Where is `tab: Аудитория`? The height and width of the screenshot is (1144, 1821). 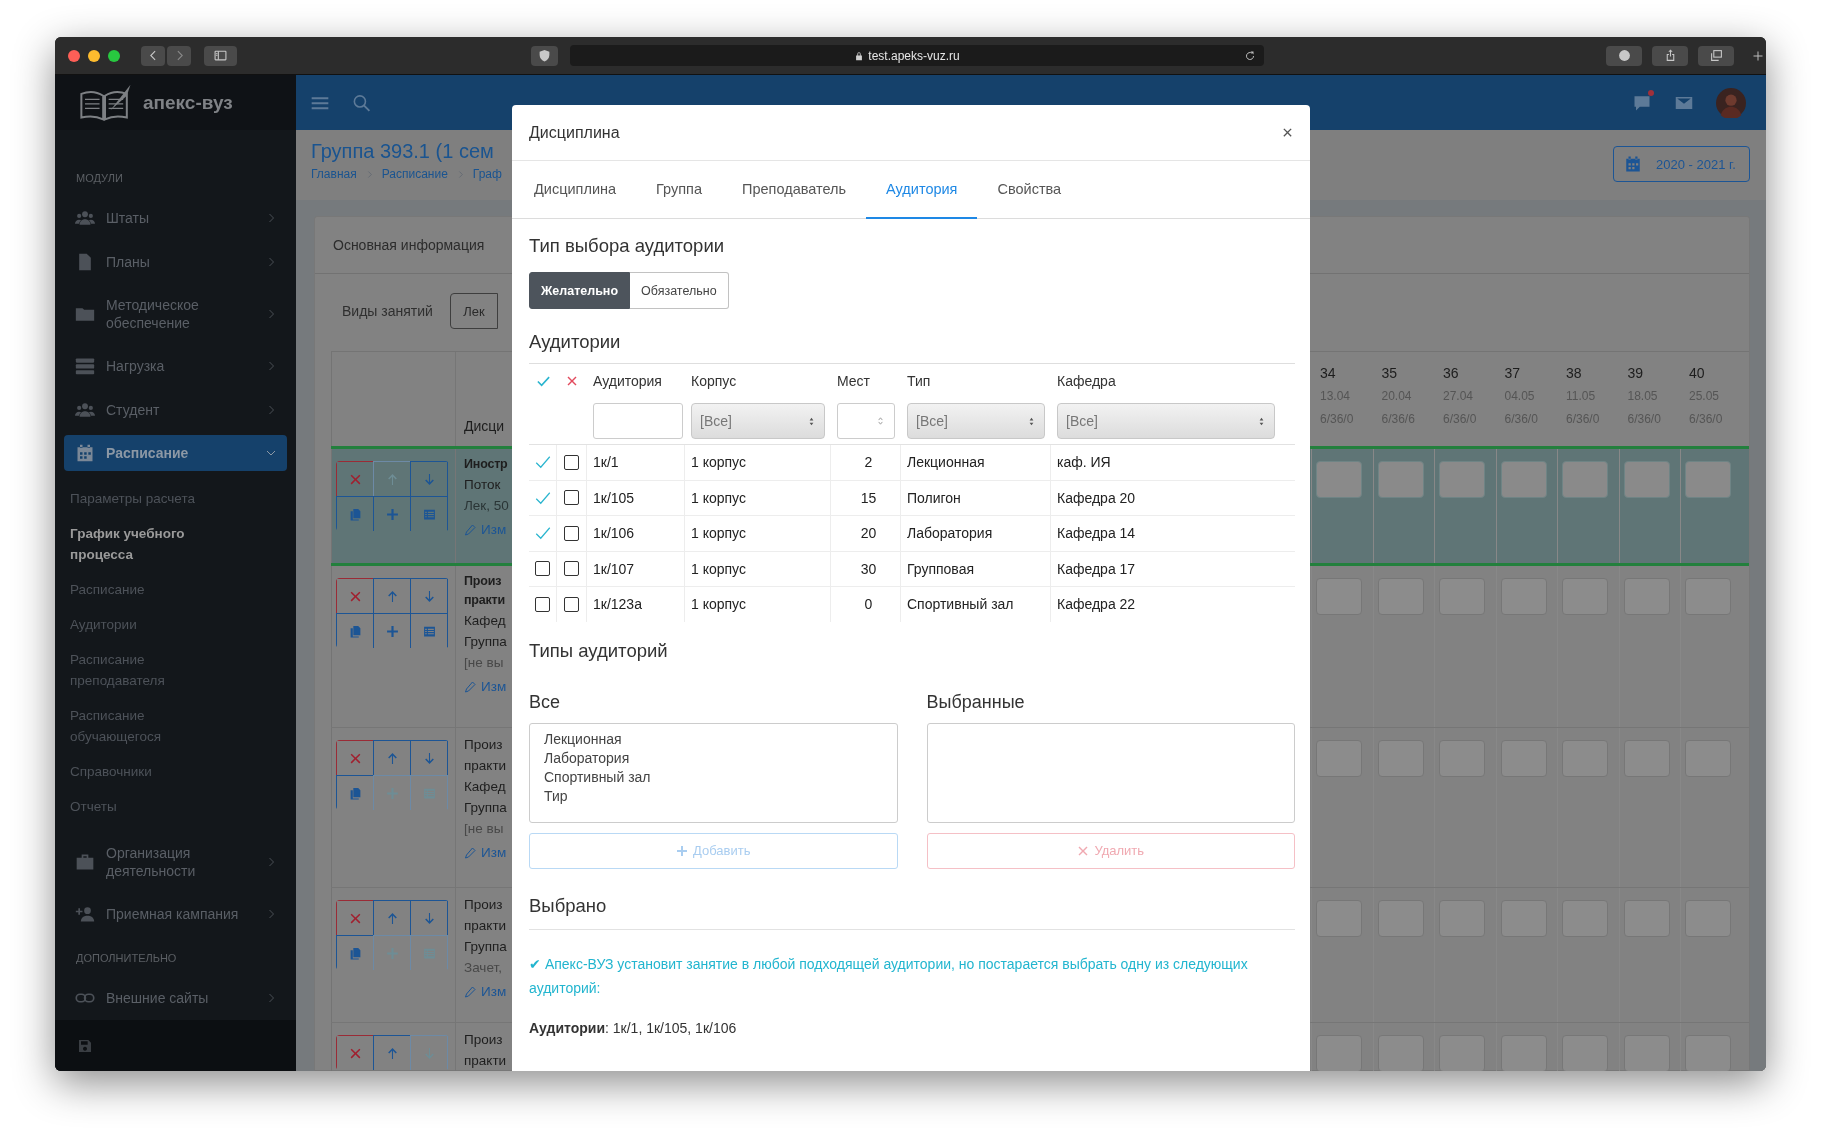
tab: Аудитория is located at coordinates (922, 190).